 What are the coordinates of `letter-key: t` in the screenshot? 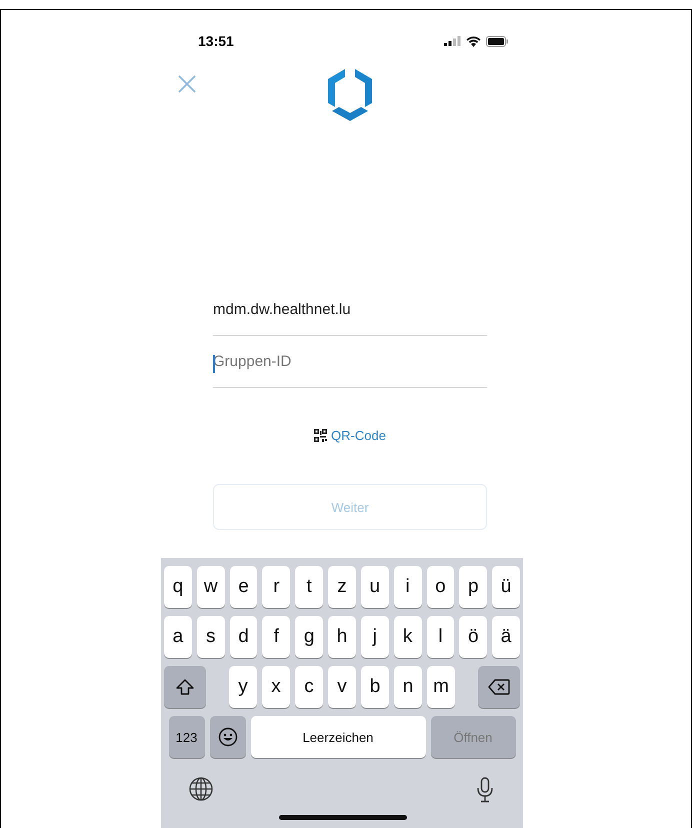 It's located at (309, 587).